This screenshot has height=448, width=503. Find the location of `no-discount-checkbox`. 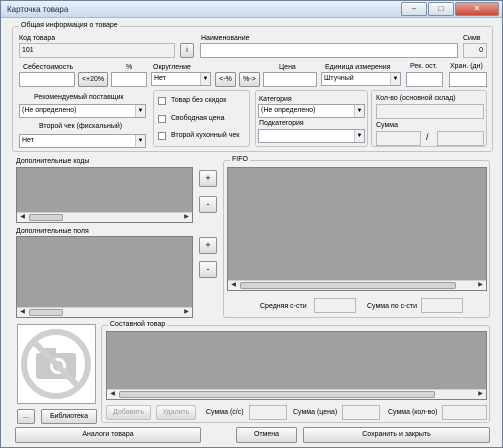

no-discount-checkbox is located at coordinates (162, 101).